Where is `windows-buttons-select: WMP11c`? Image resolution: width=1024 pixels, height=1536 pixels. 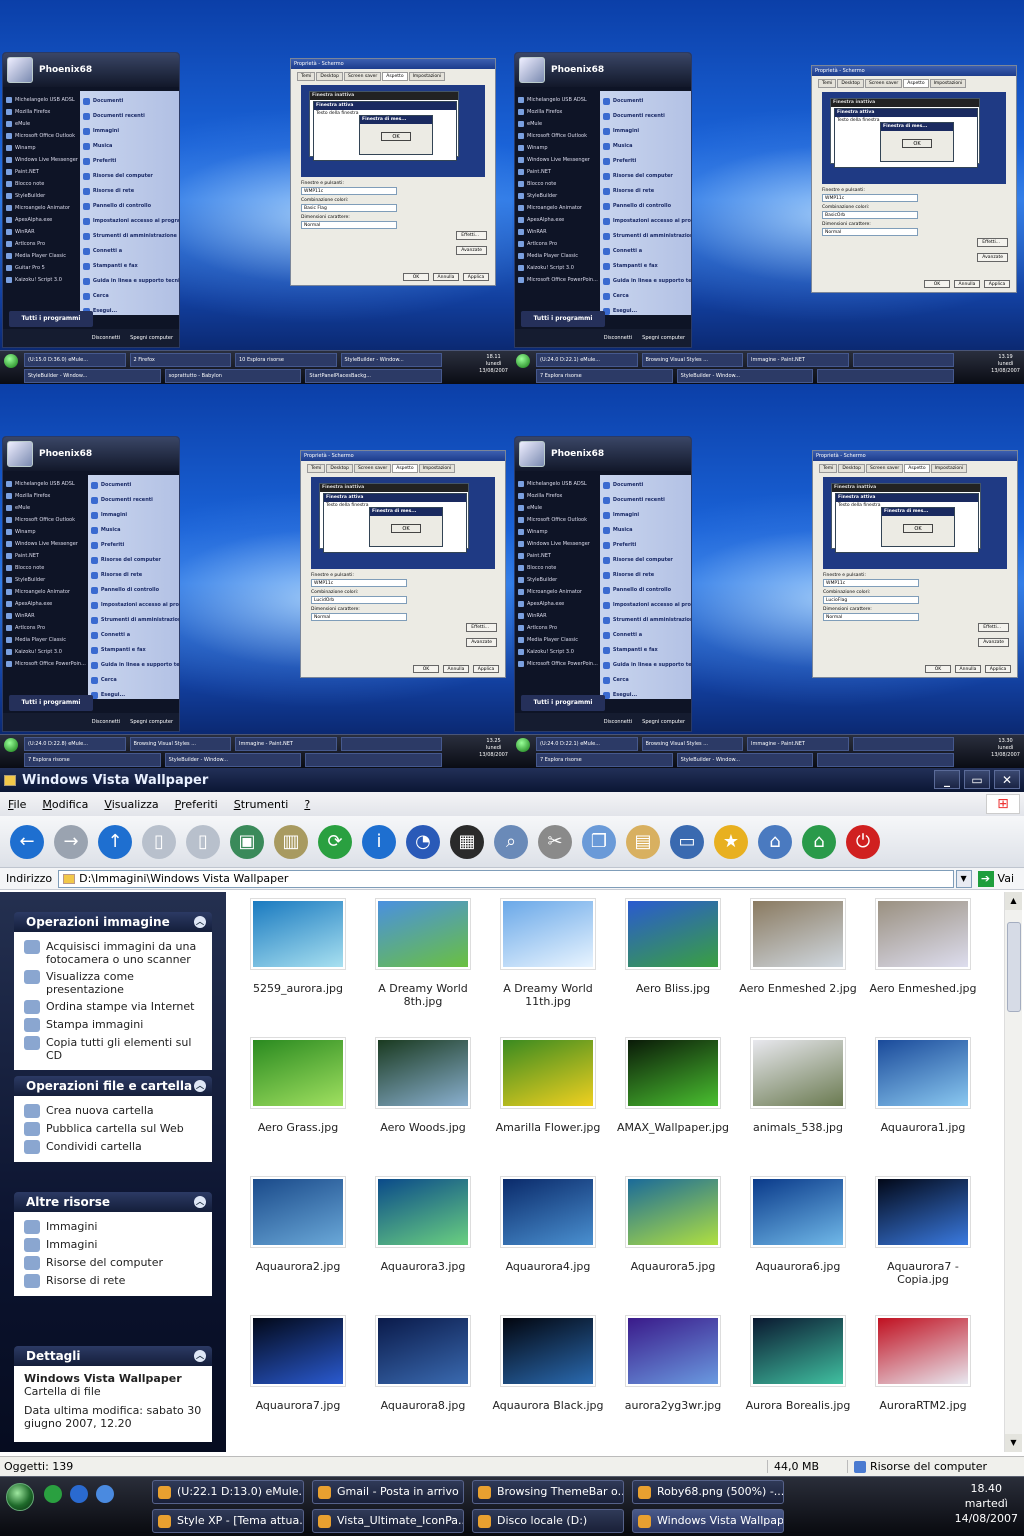 windows-buttons-select: WMP11c is located at coordinates (870, 198).